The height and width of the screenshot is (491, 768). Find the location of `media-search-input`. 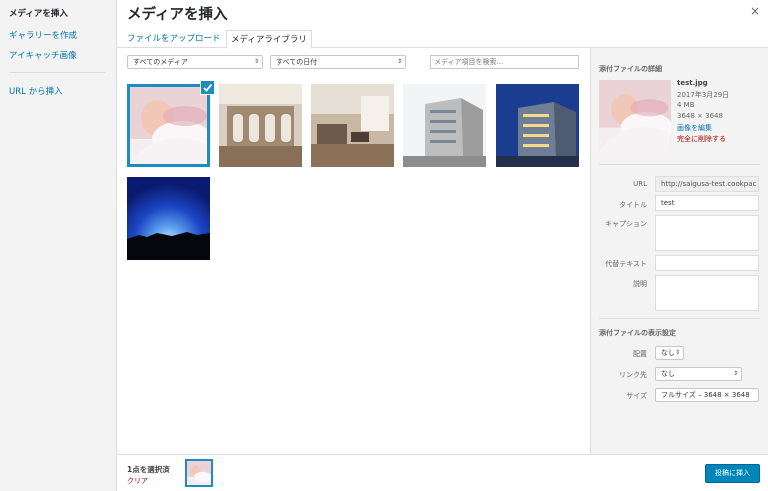

media-search-input is located at coordinates (504, 62).